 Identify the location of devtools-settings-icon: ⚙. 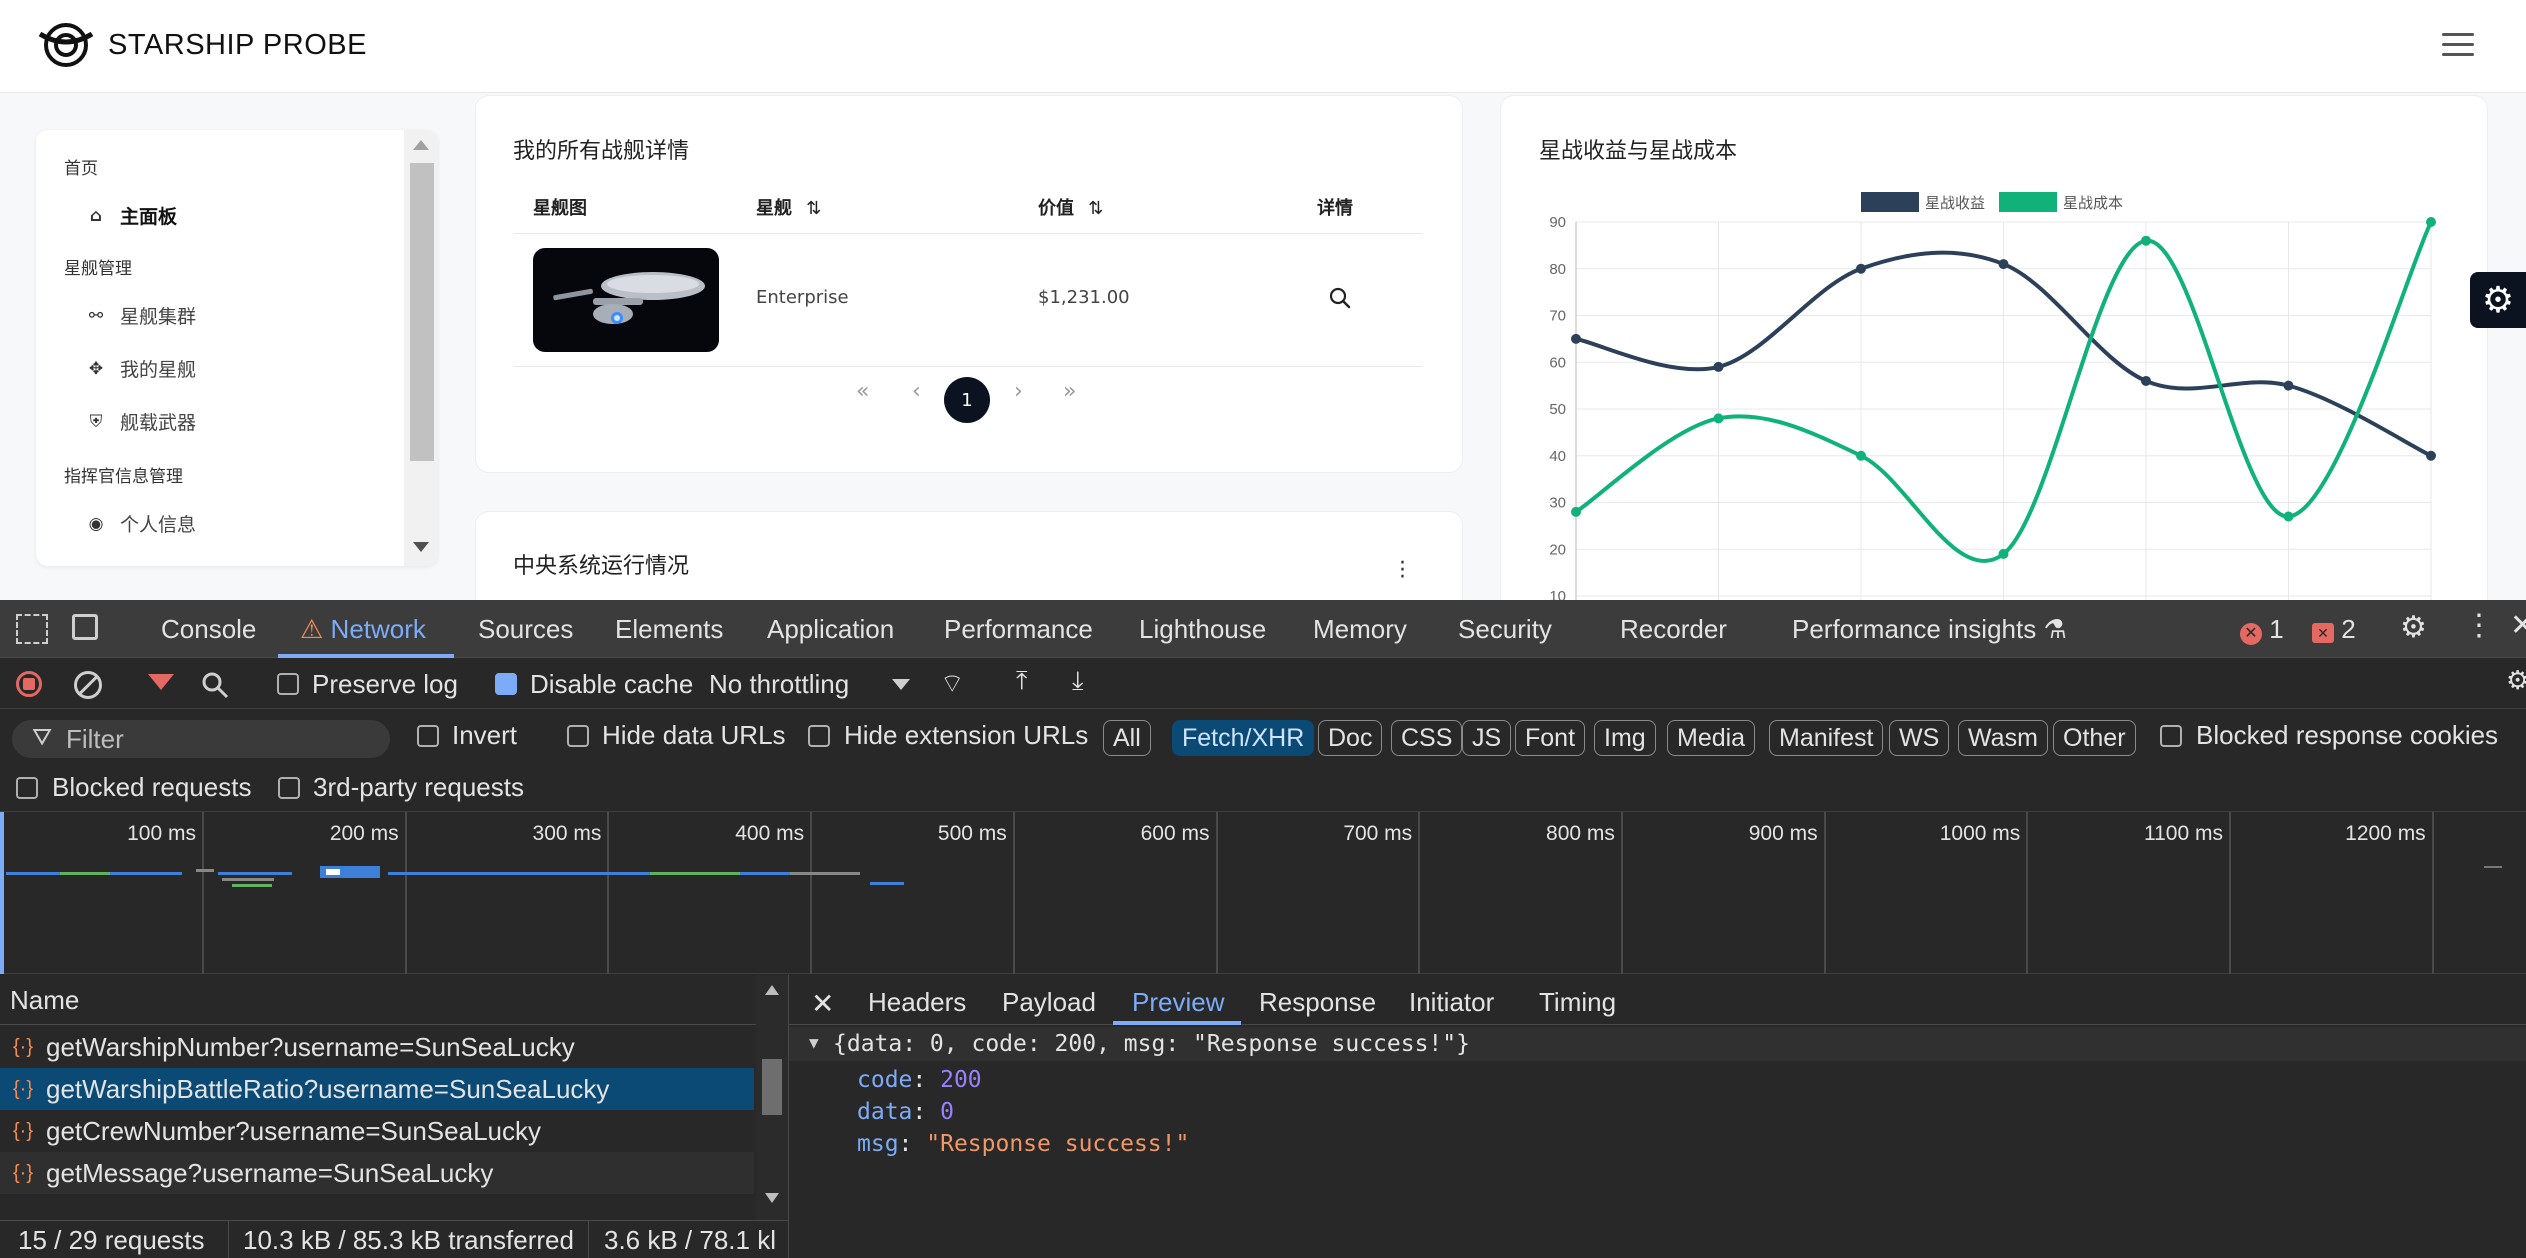
(2413, 627).